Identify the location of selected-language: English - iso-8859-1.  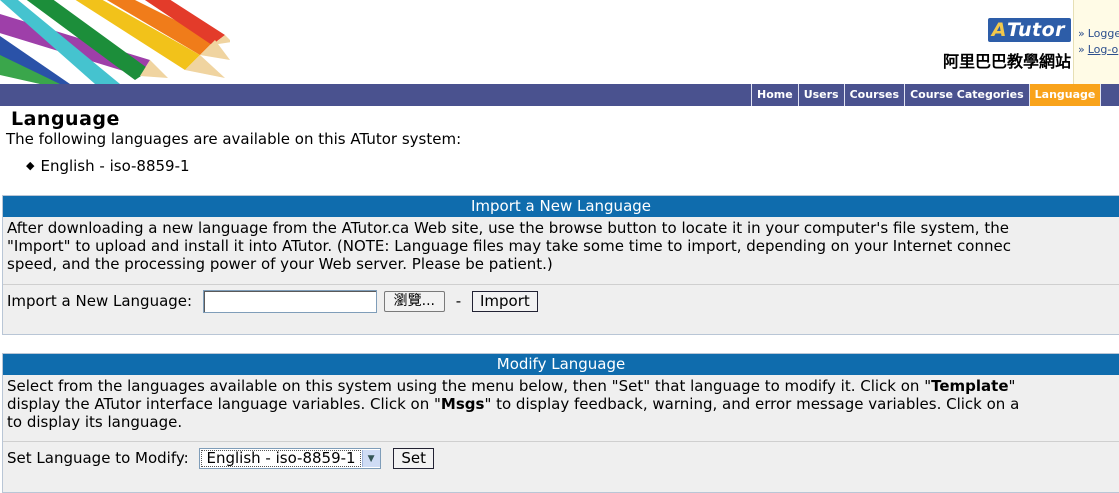
(281, 458).